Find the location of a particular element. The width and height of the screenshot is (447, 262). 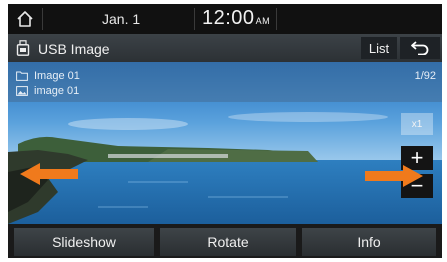

image-counter: 1/92 is located at coordinates (425, 76).